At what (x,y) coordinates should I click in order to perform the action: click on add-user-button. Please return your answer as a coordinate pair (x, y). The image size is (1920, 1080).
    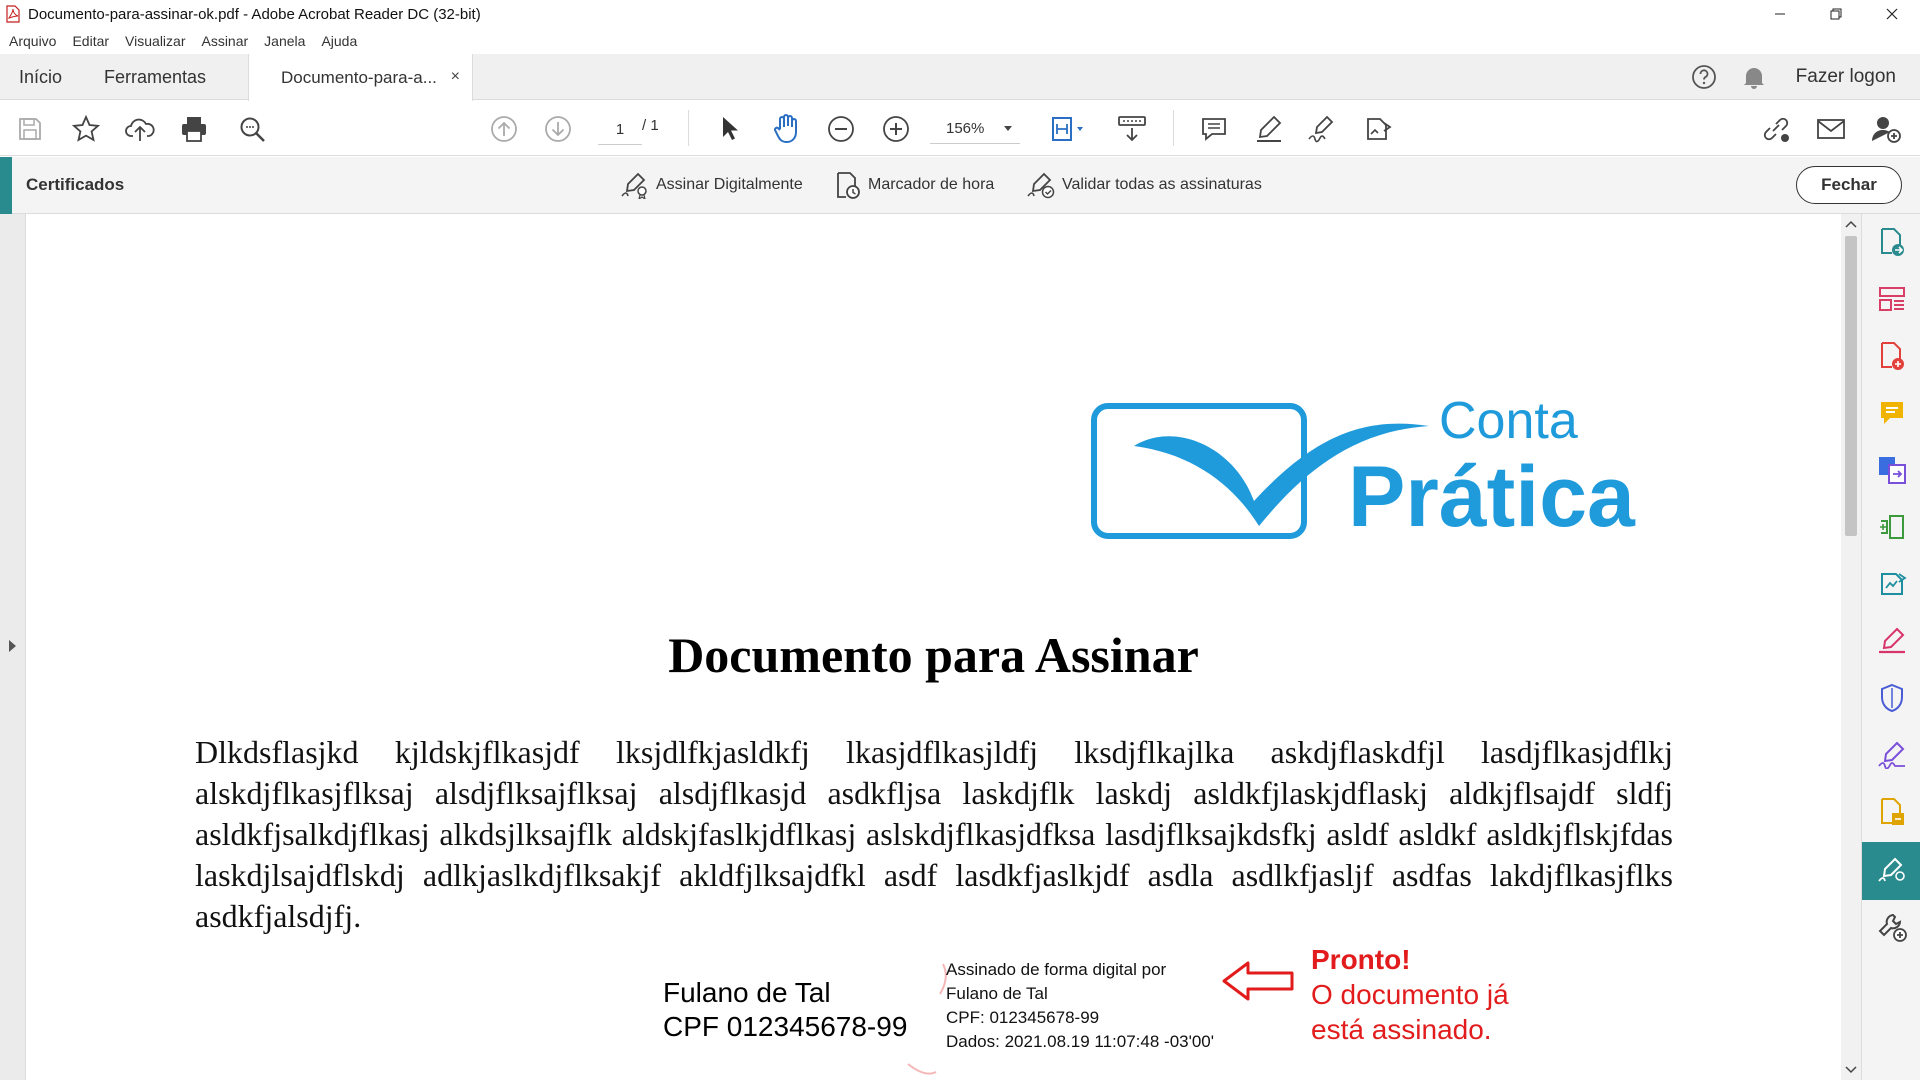
    Looking at the image, I should click on (1886, 129).